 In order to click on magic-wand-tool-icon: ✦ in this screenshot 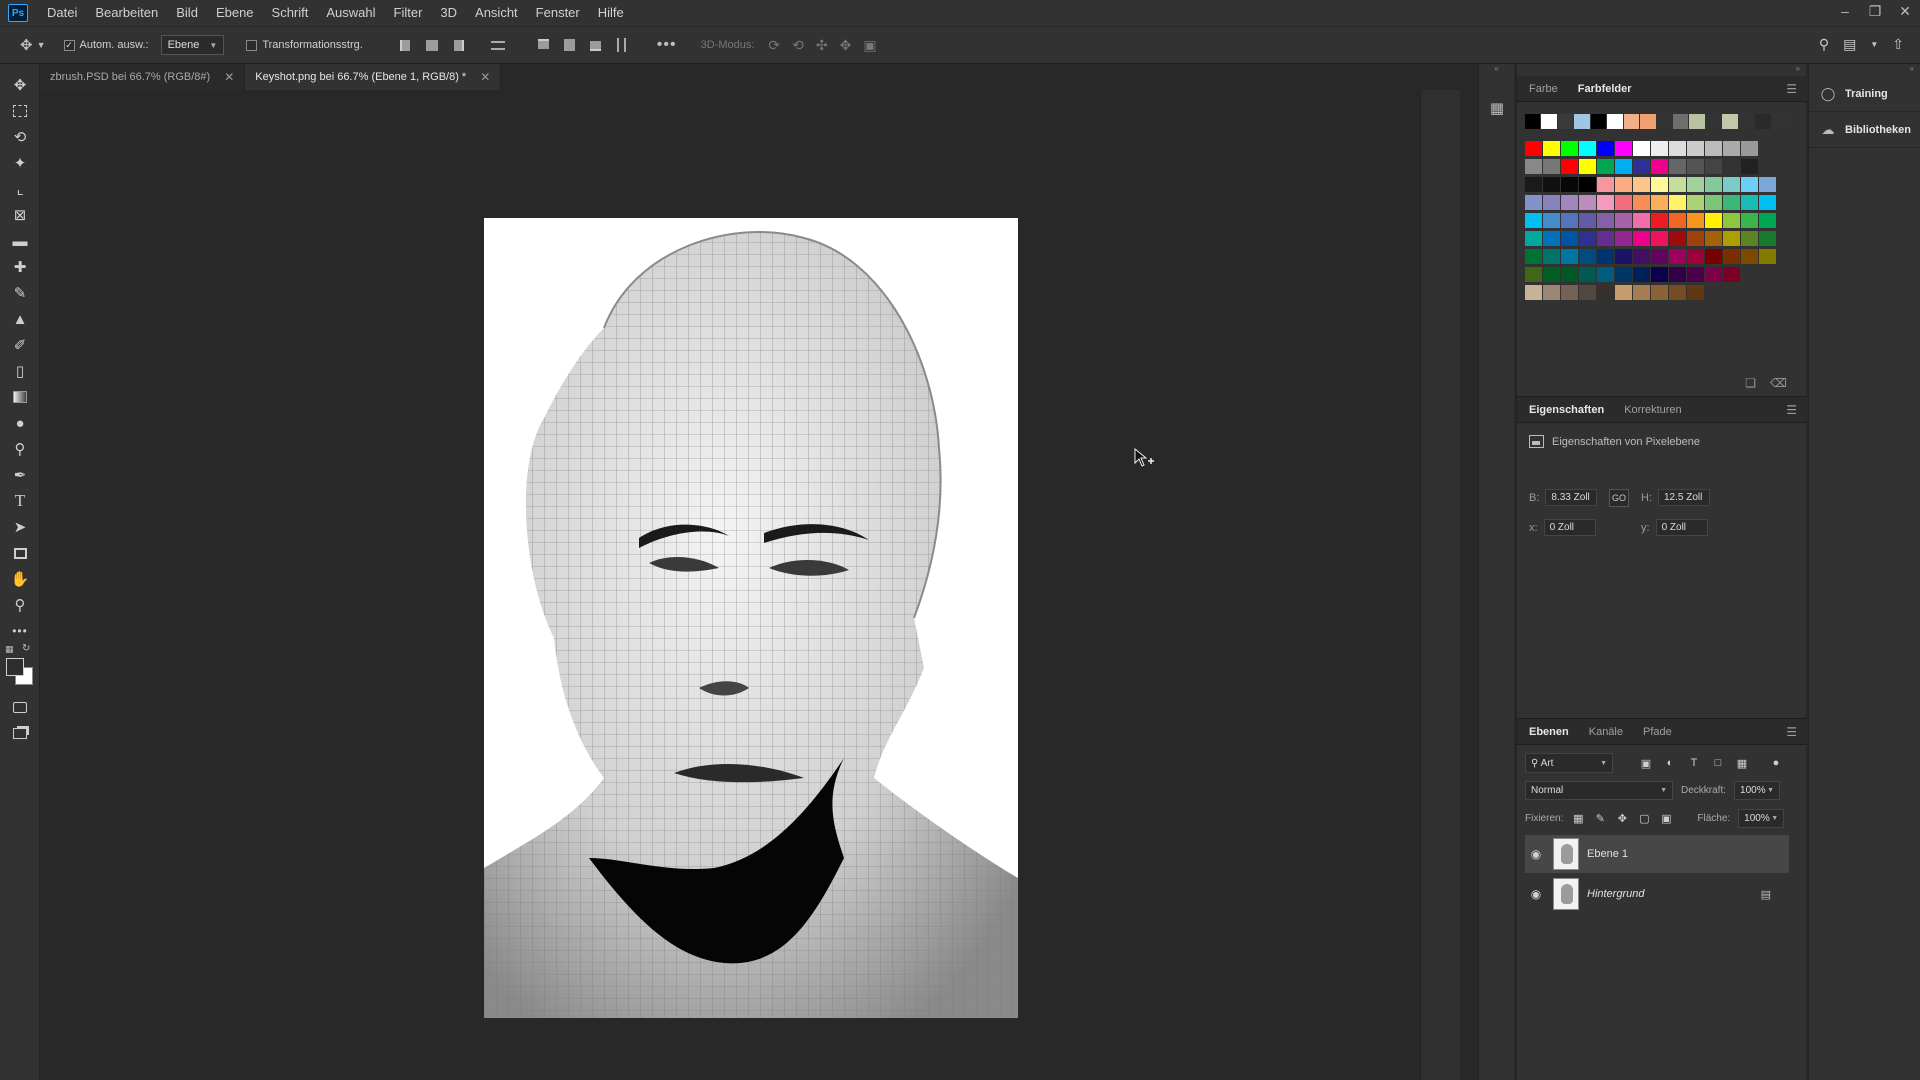, I will do `click(20, 163)`.